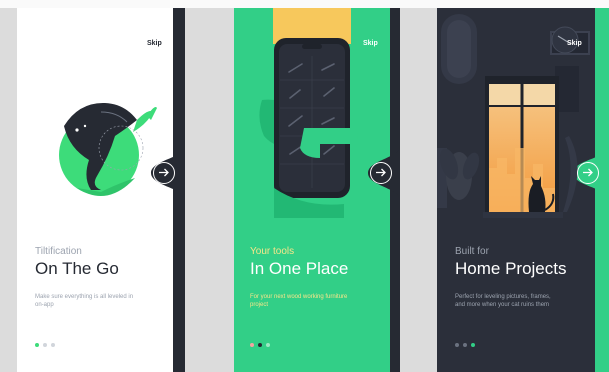 The image size is (609, 372). I want to click on title: In One Place, so click(299, 268).